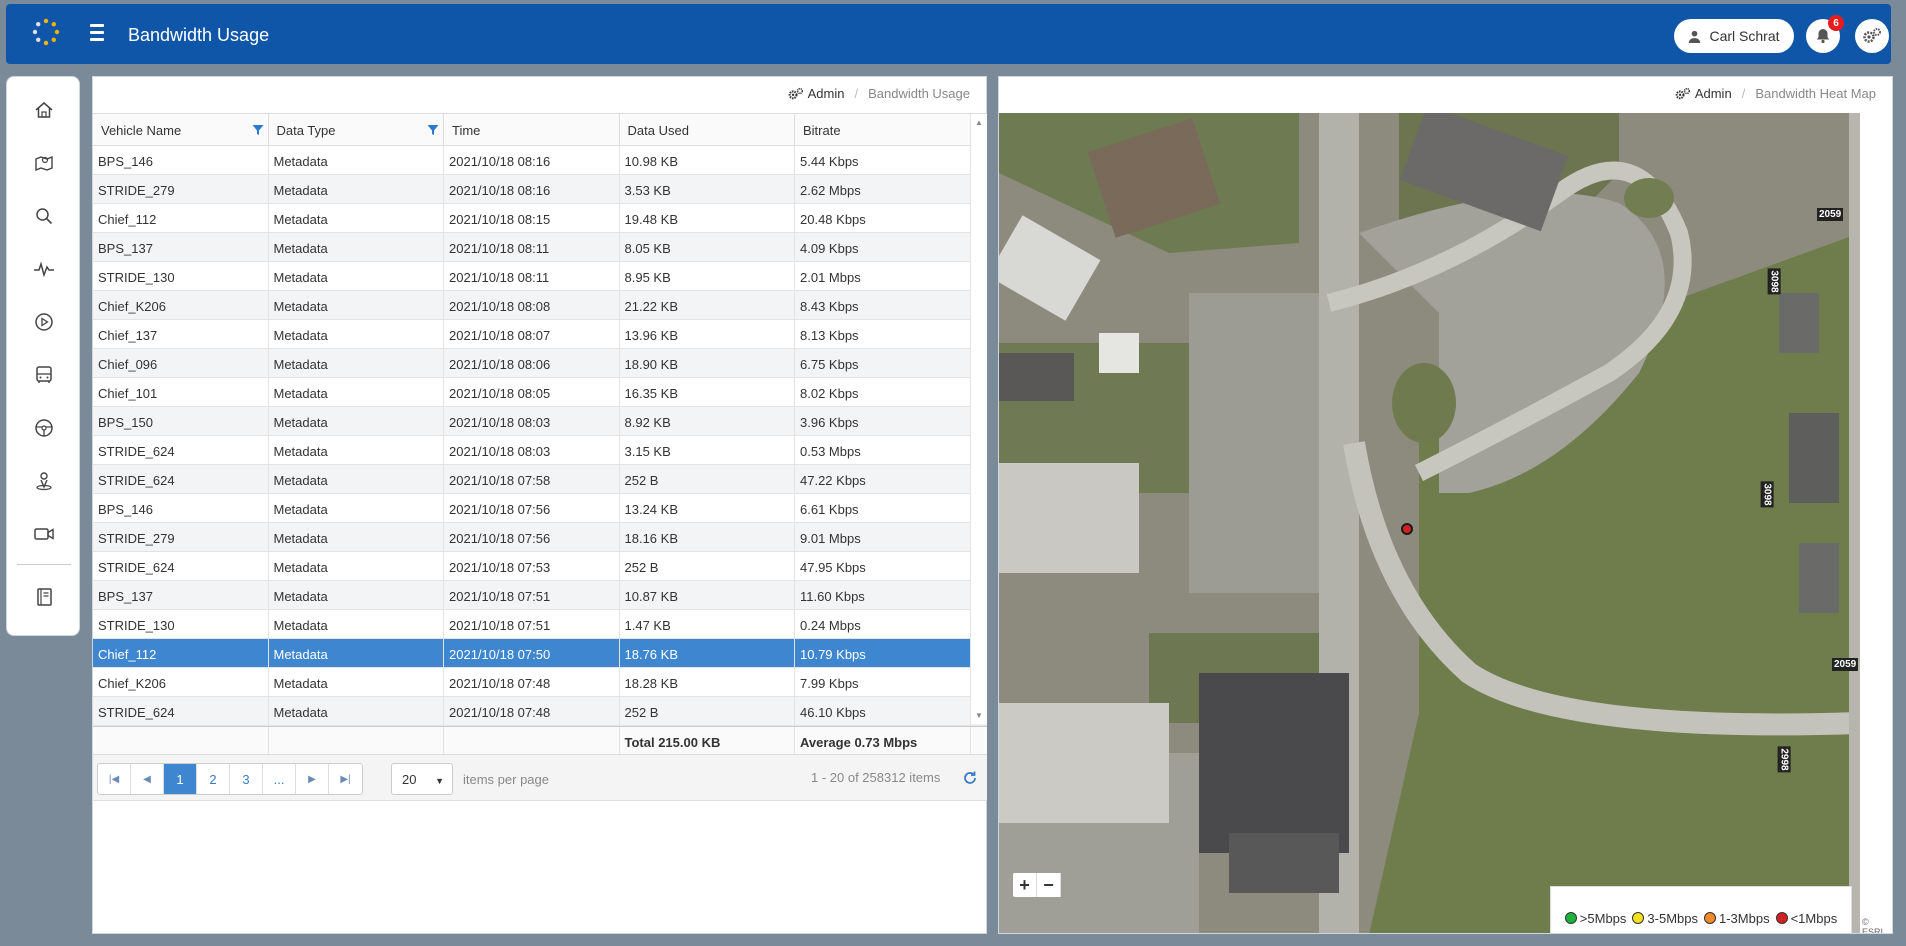 Image resolution: width=1906 pixels, height=946 pixels. What do you see at coordinates (978, 419) in the screenshot?
I see `grid-scrollbar: ▲ ▼` at bounding box center [978, 419].